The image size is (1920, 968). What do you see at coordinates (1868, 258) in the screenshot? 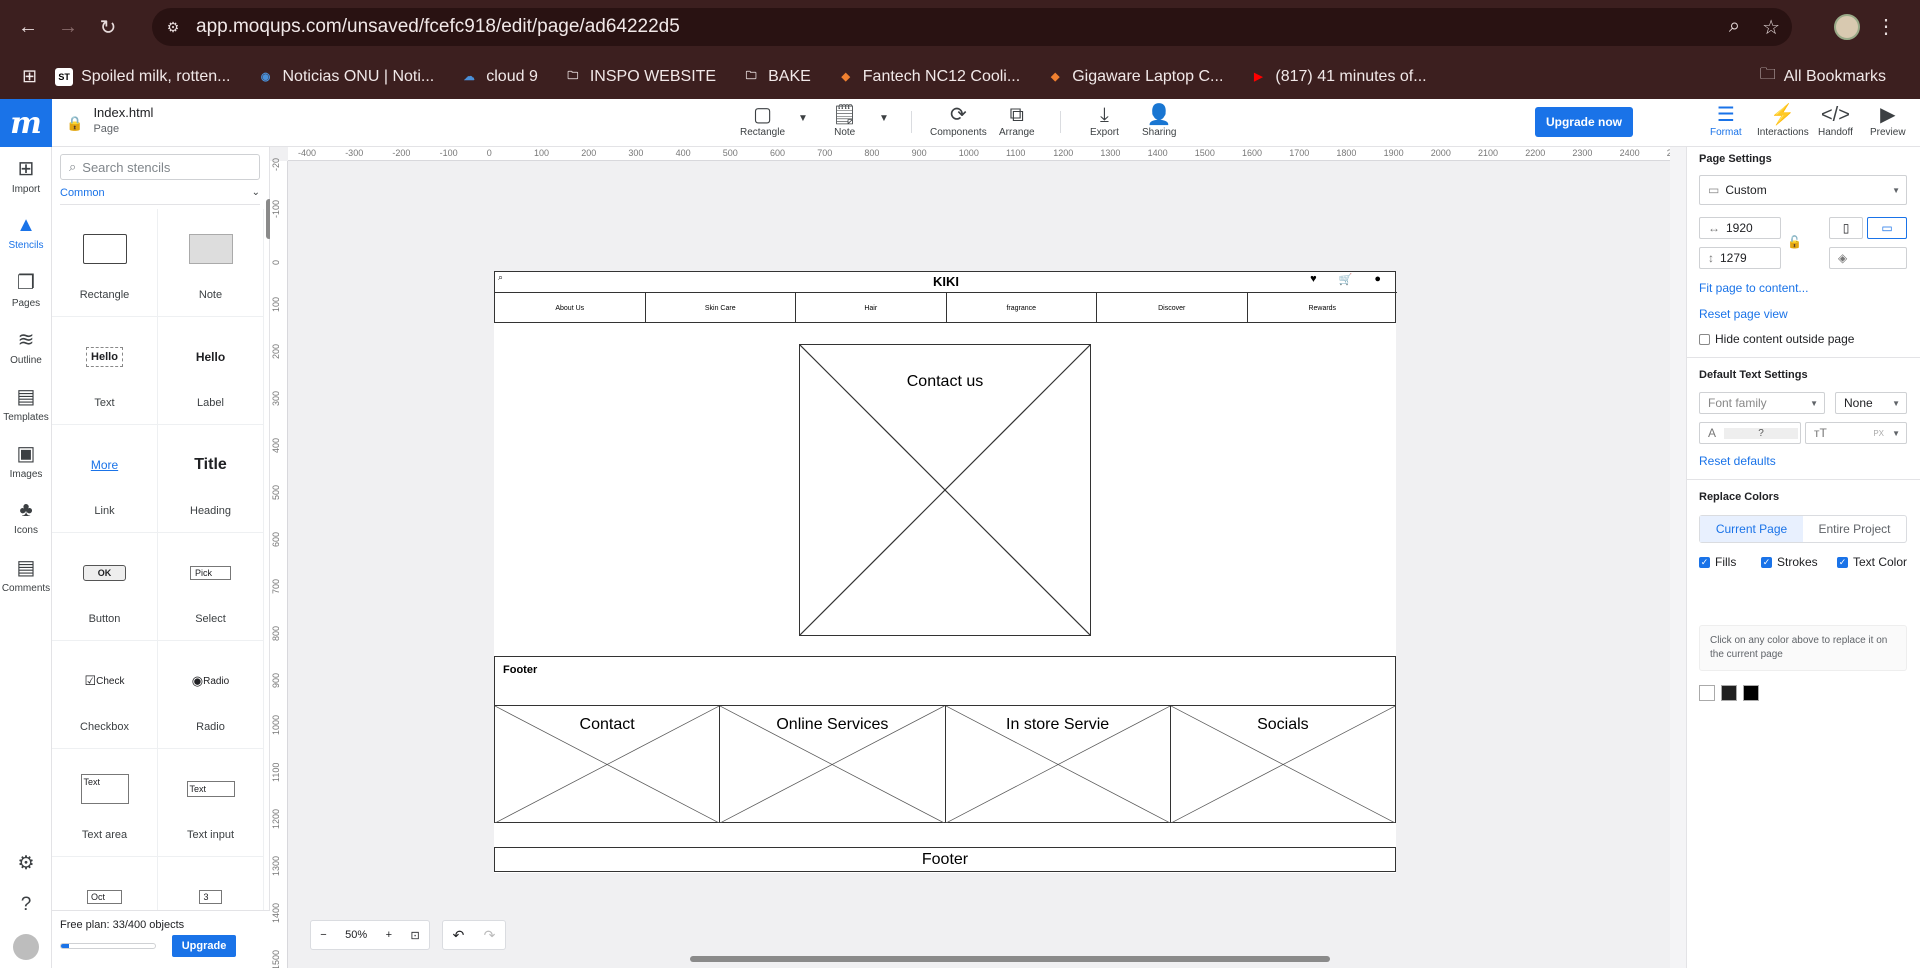
I see `page-fill-color: ◈` at bounding box center [1868, 258].